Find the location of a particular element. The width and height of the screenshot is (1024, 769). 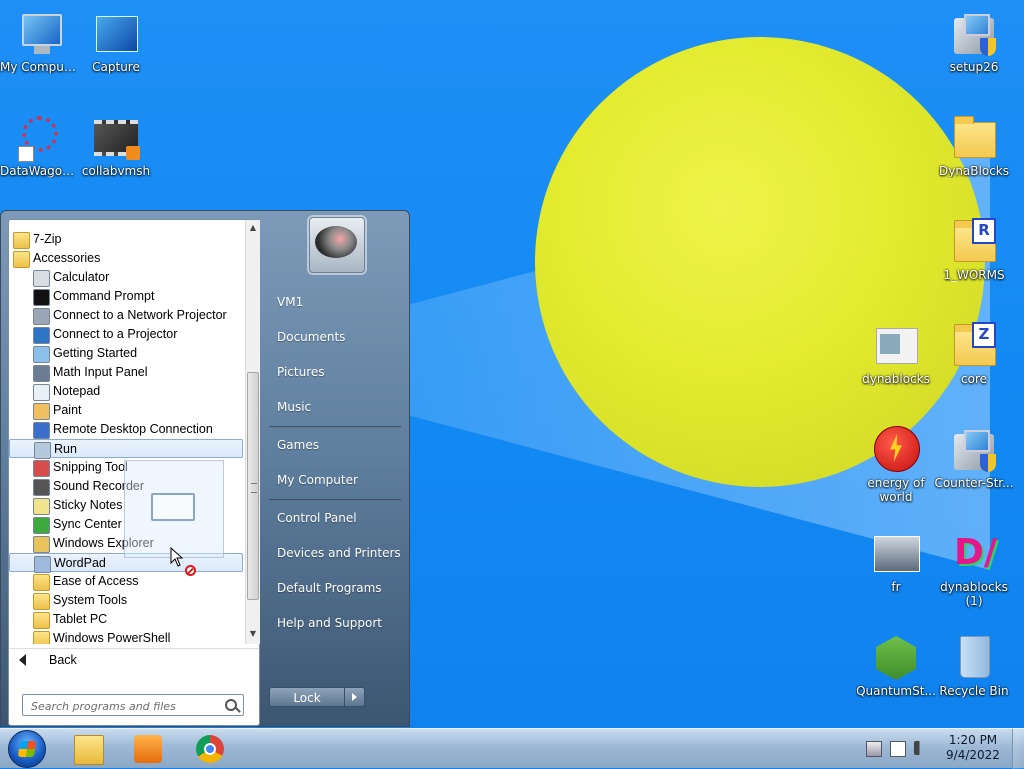

desktop-icon-dynablocks-page: dynablocks is located at coordinates (896, 354).